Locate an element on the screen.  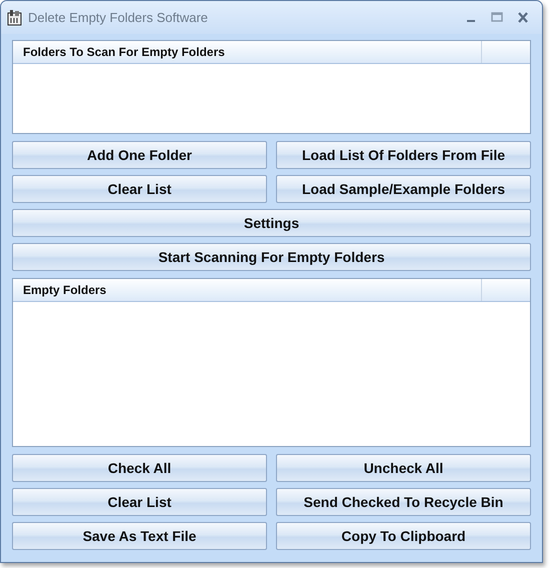
window-title: Delete Empty Folders Software is located at coordinates (118, 17).